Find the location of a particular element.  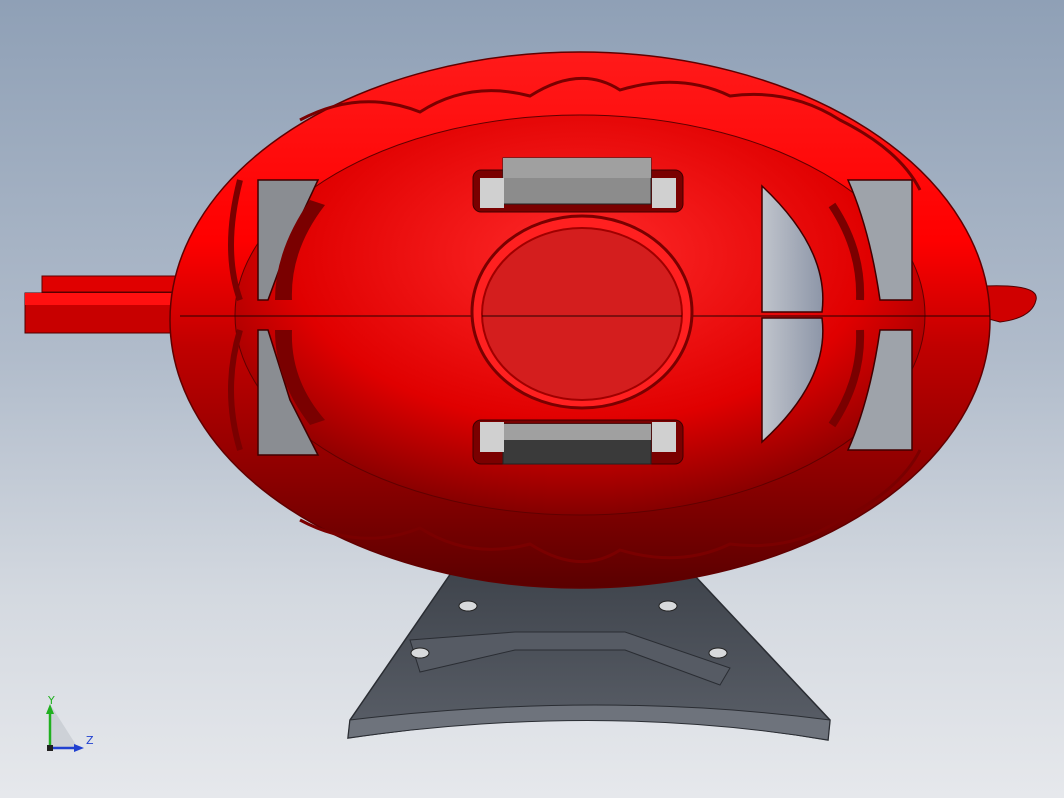

orientation-triad: Y Z is located at coordinates (70, 724).